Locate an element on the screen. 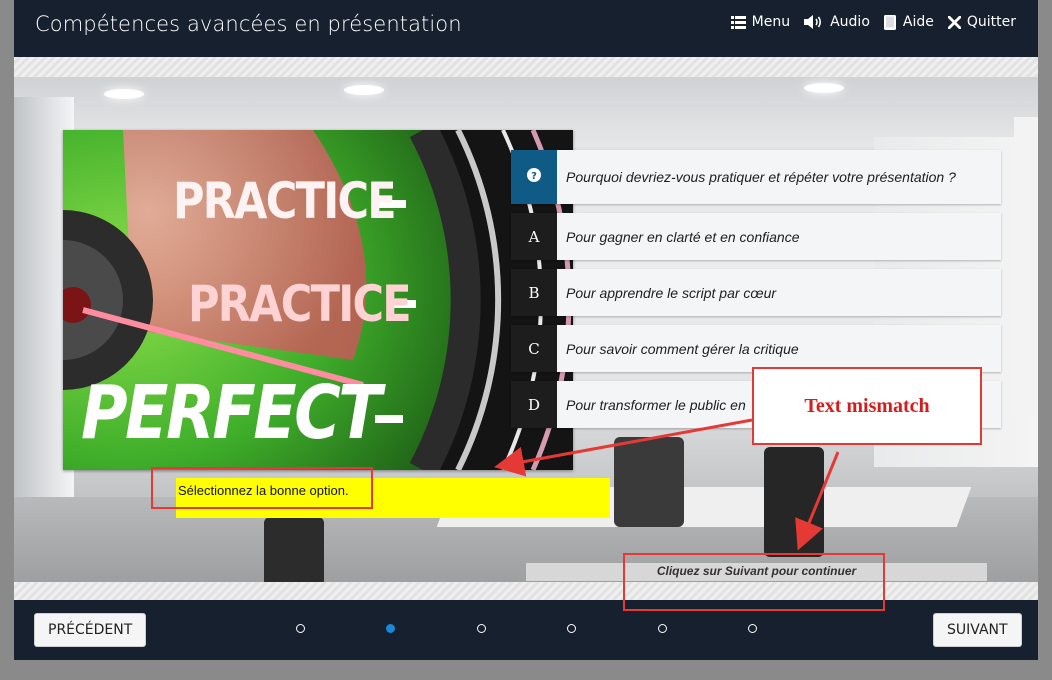 The image size is (1052, 680). quit-button: Quitter is located at coordinates (981, 22).